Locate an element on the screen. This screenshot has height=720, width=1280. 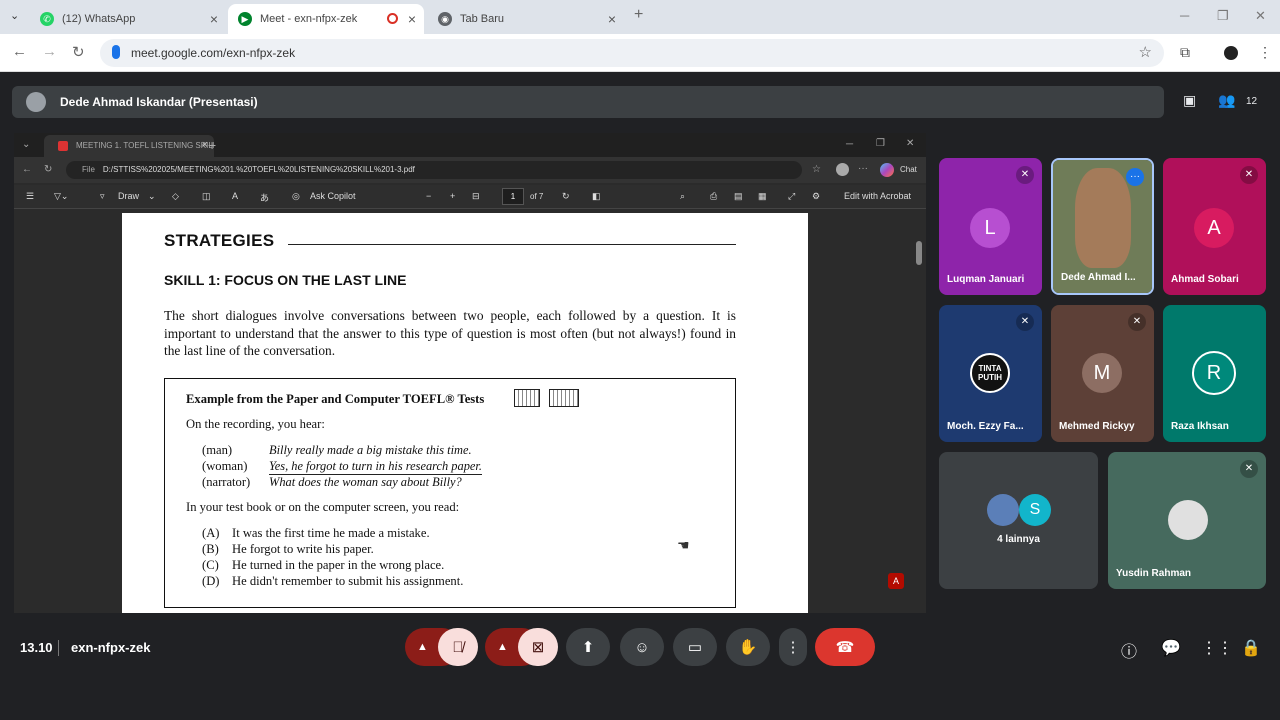
mic-off-icon: 🎙̸ is located at coordinates (458, 647).